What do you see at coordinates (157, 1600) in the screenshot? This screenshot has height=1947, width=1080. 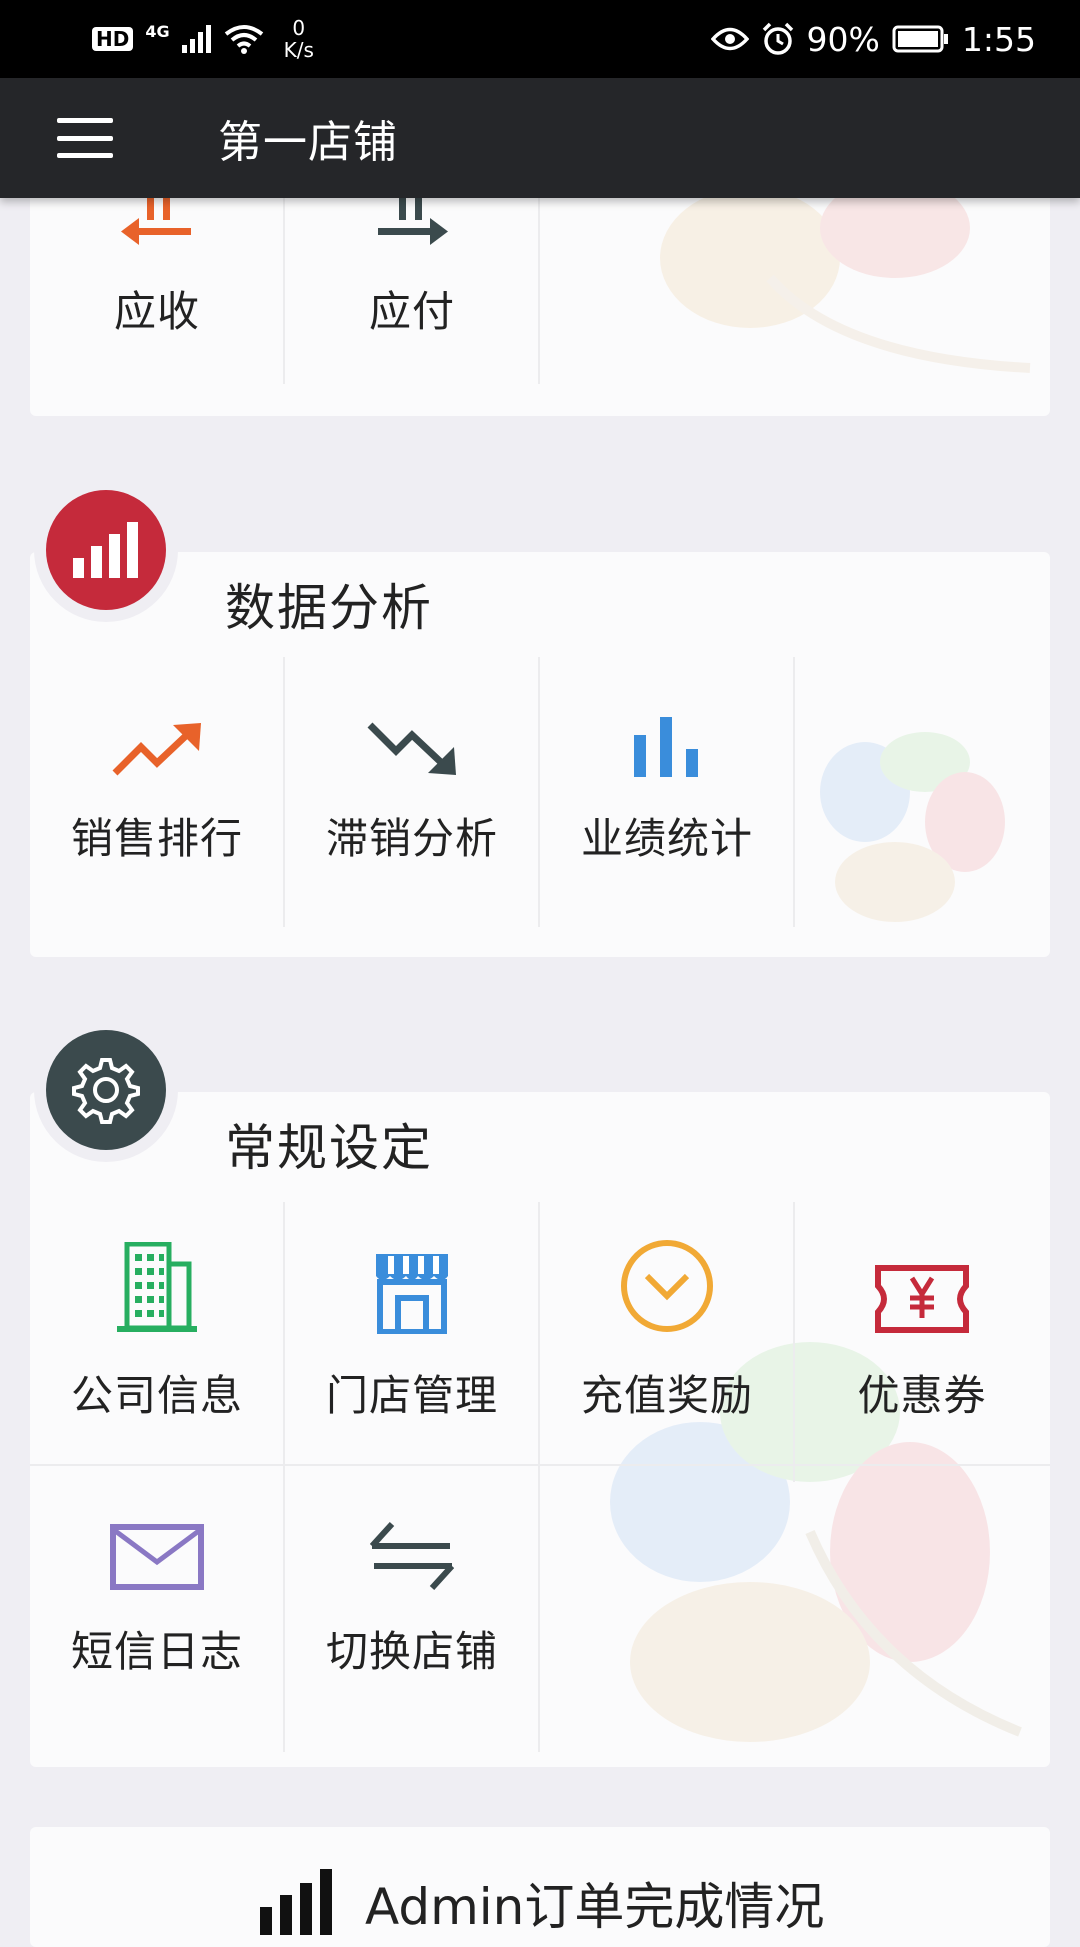 I see `sms-log-button: 短信日志` at bounding box center [157, 1600].